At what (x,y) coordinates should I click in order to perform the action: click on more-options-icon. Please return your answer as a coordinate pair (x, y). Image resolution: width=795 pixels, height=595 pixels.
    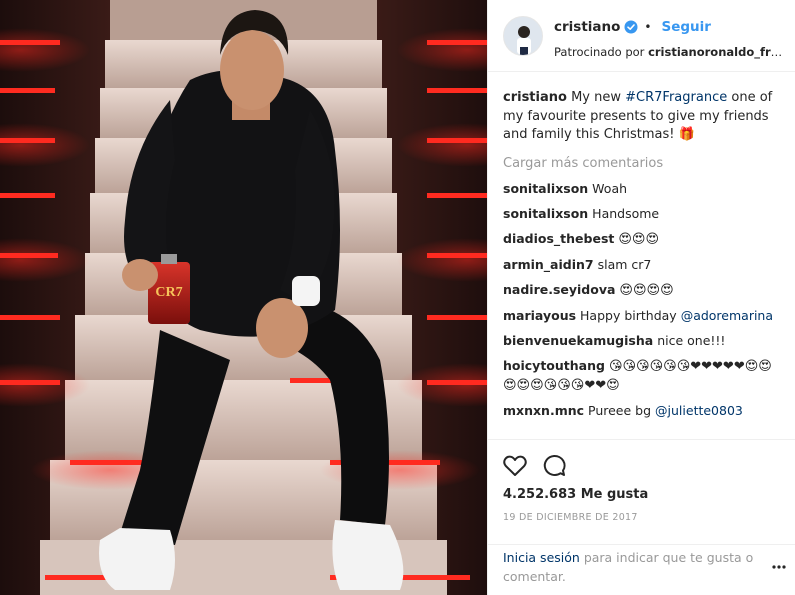
    Looking at the image, I should click on (779, 564).